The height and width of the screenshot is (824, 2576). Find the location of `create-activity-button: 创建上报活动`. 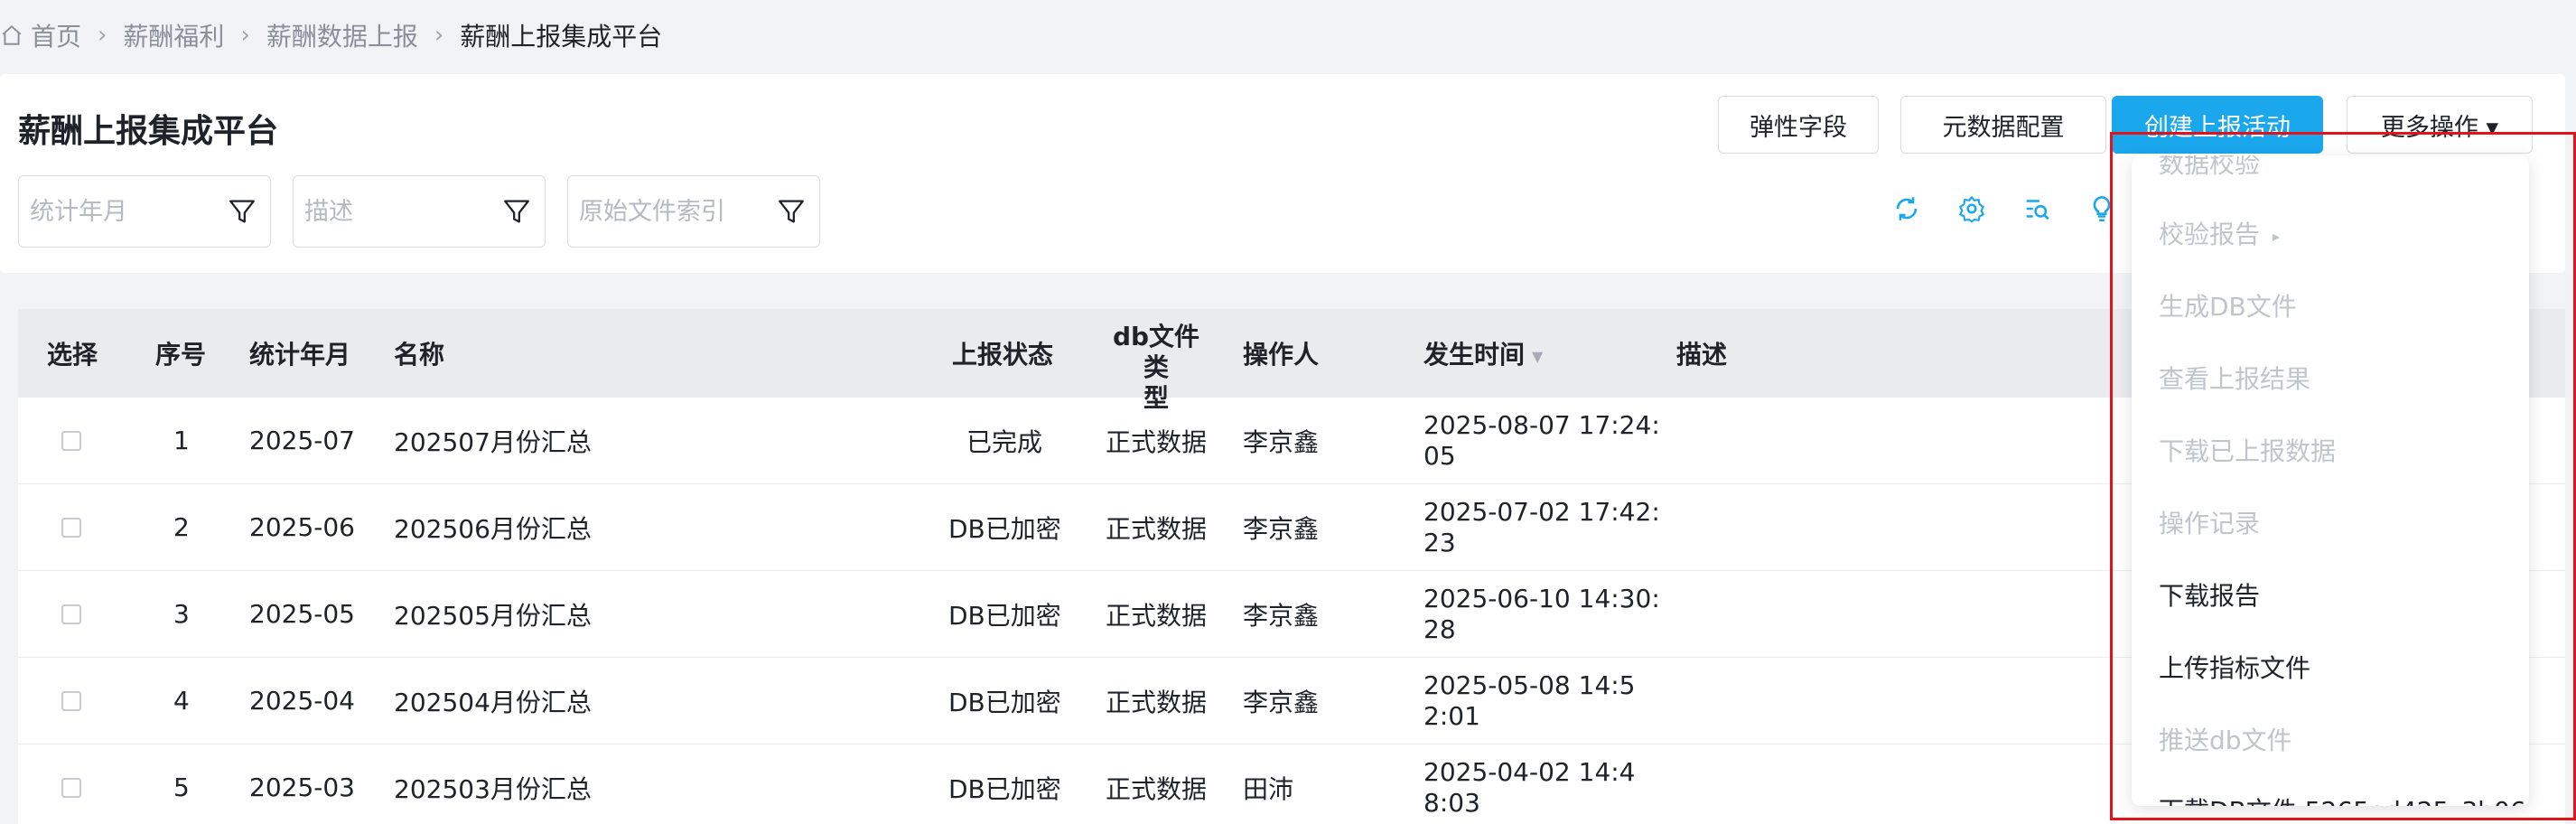

create-activity-button: 创建上报活动 is located at coordinates (2217, 125).